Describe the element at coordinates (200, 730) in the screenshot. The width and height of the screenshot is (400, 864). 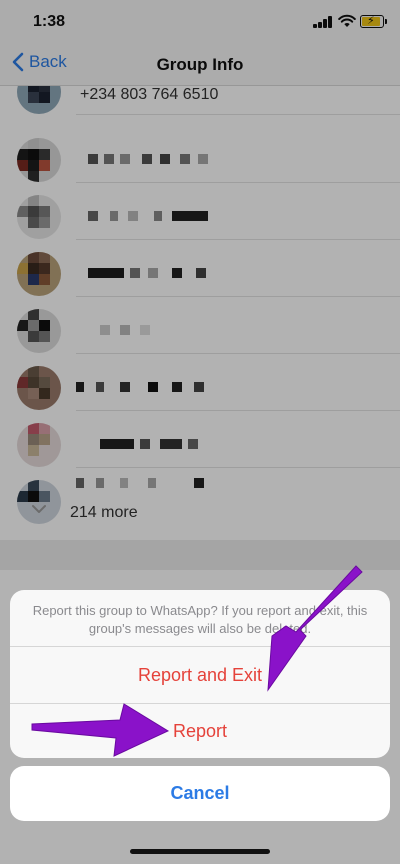
I see `report-button: Report` at that location.